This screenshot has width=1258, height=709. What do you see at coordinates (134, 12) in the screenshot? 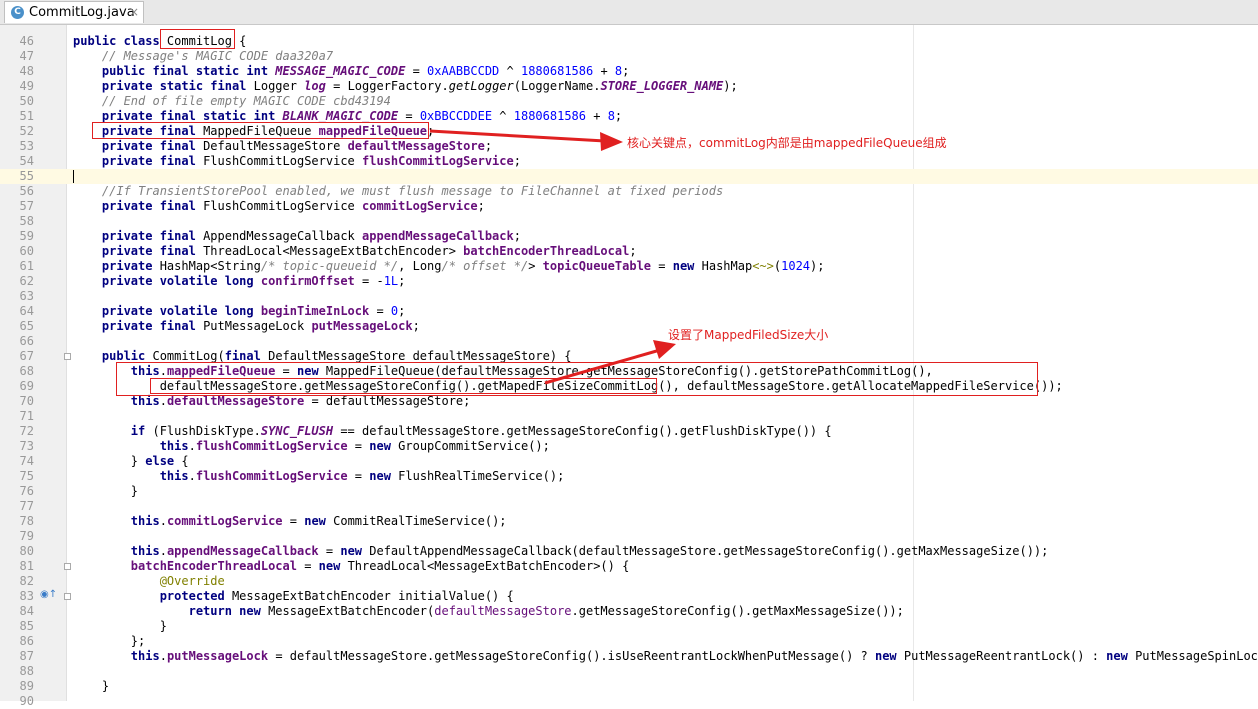
I see `close-icon: ×` at bounding box center [134, 12].